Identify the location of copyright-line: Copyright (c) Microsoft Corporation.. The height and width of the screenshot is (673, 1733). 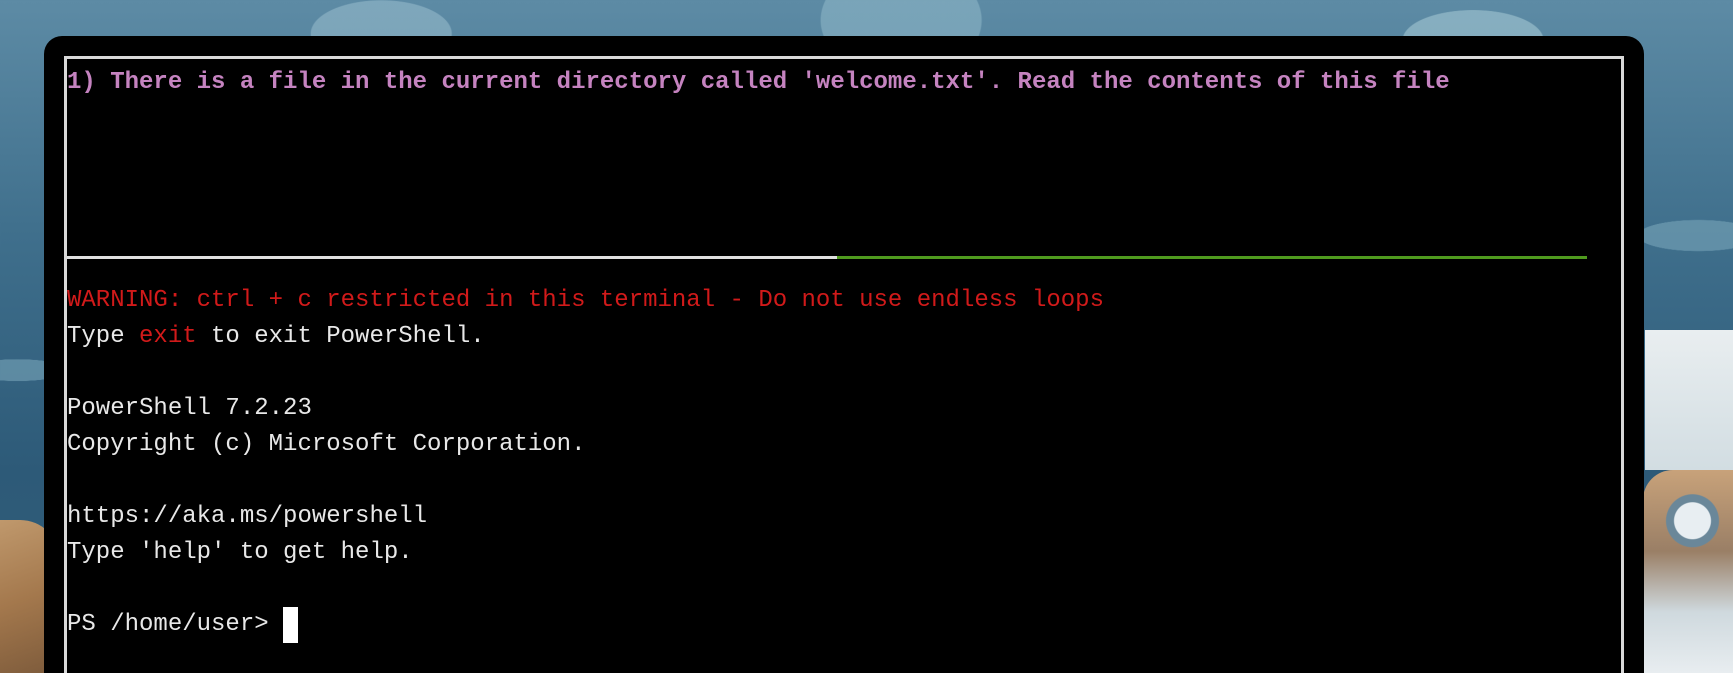
(326, 444).